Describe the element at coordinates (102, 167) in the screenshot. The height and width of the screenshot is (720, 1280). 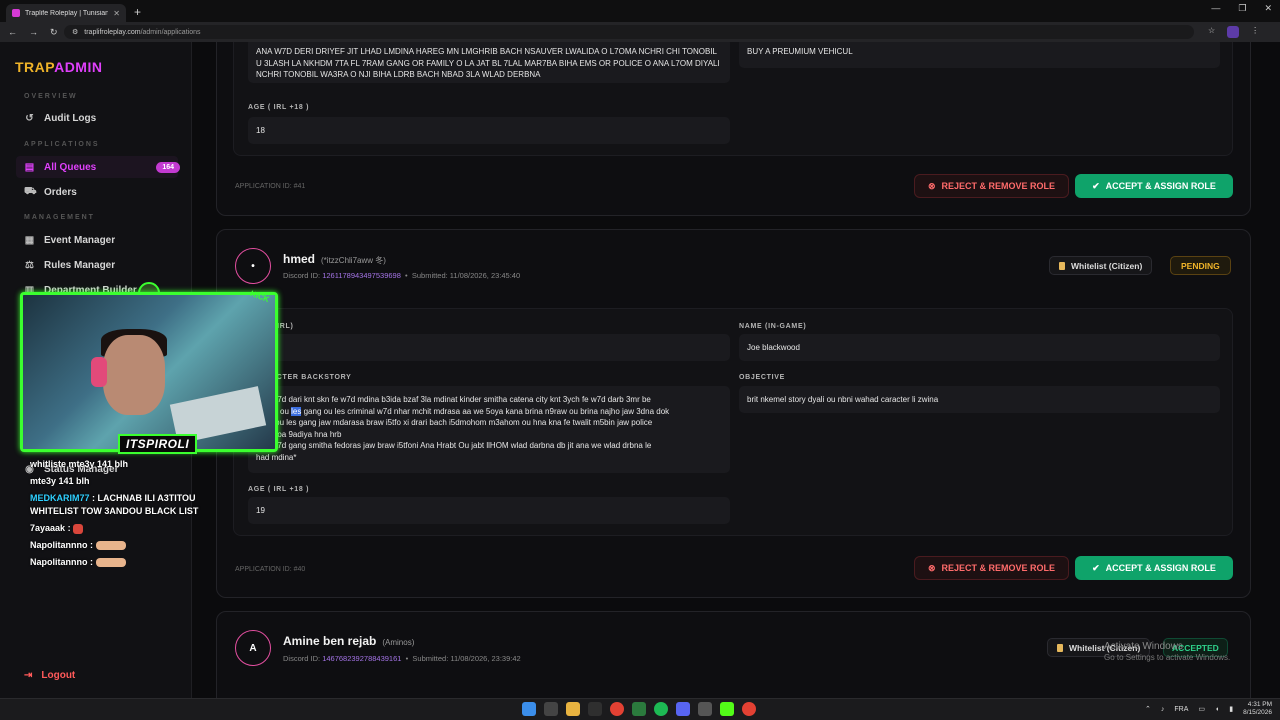
I see `sidebar-item-all-queues: ▤ All Queues 164` at that location.